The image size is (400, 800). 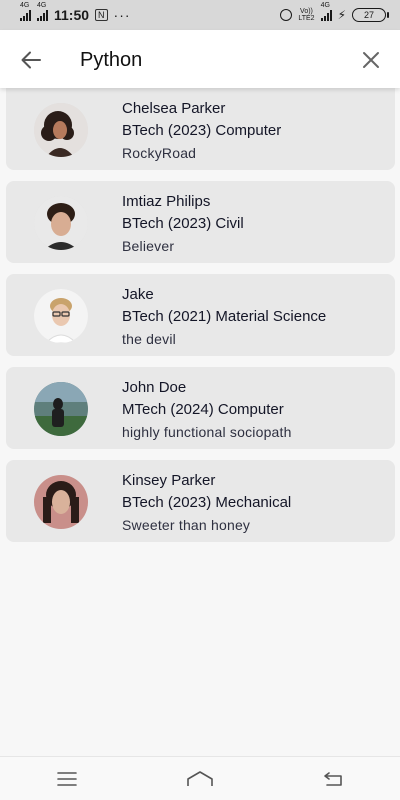 What do you see at coordinates (286, 15) in the screenshot?
I see `alarm-icon` at bounding box center [286, 15].